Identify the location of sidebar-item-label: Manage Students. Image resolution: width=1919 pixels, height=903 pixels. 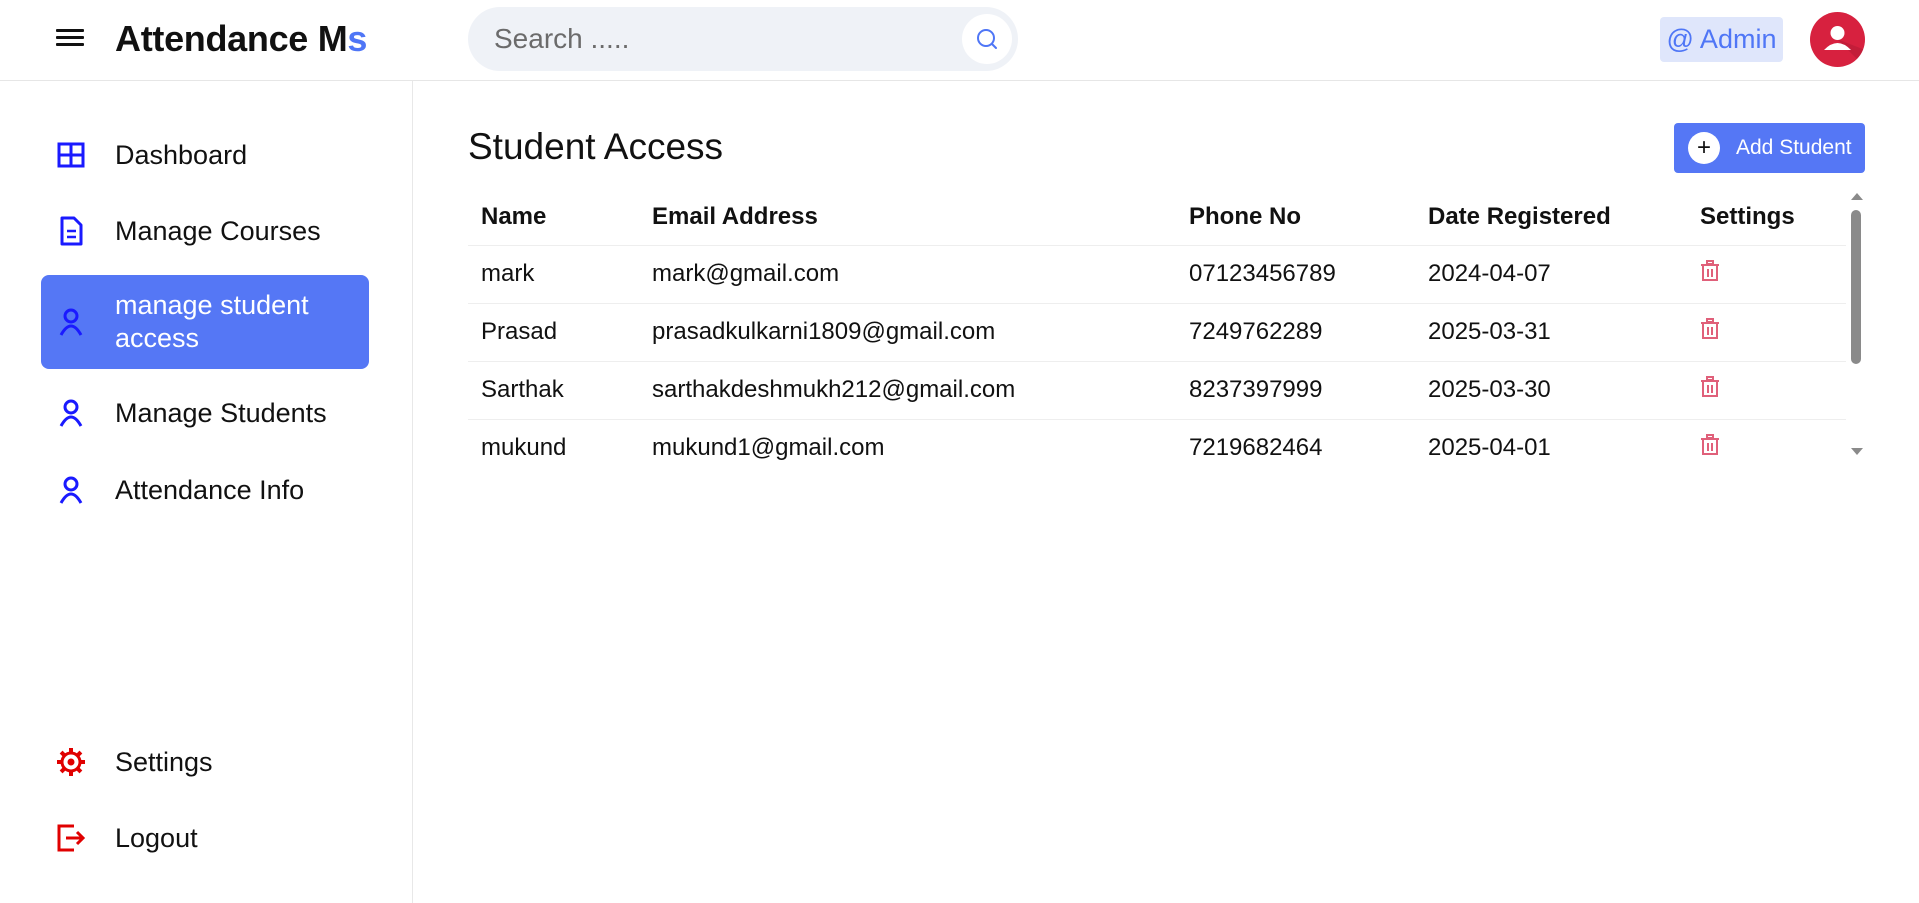
(221, 412).